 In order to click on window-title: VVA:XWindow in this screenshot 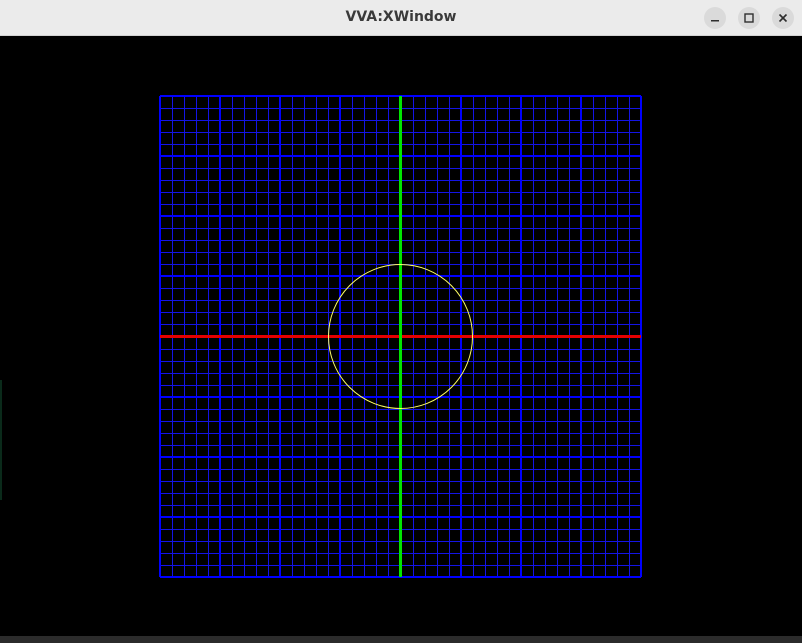, I will do `click(401, 17)`.